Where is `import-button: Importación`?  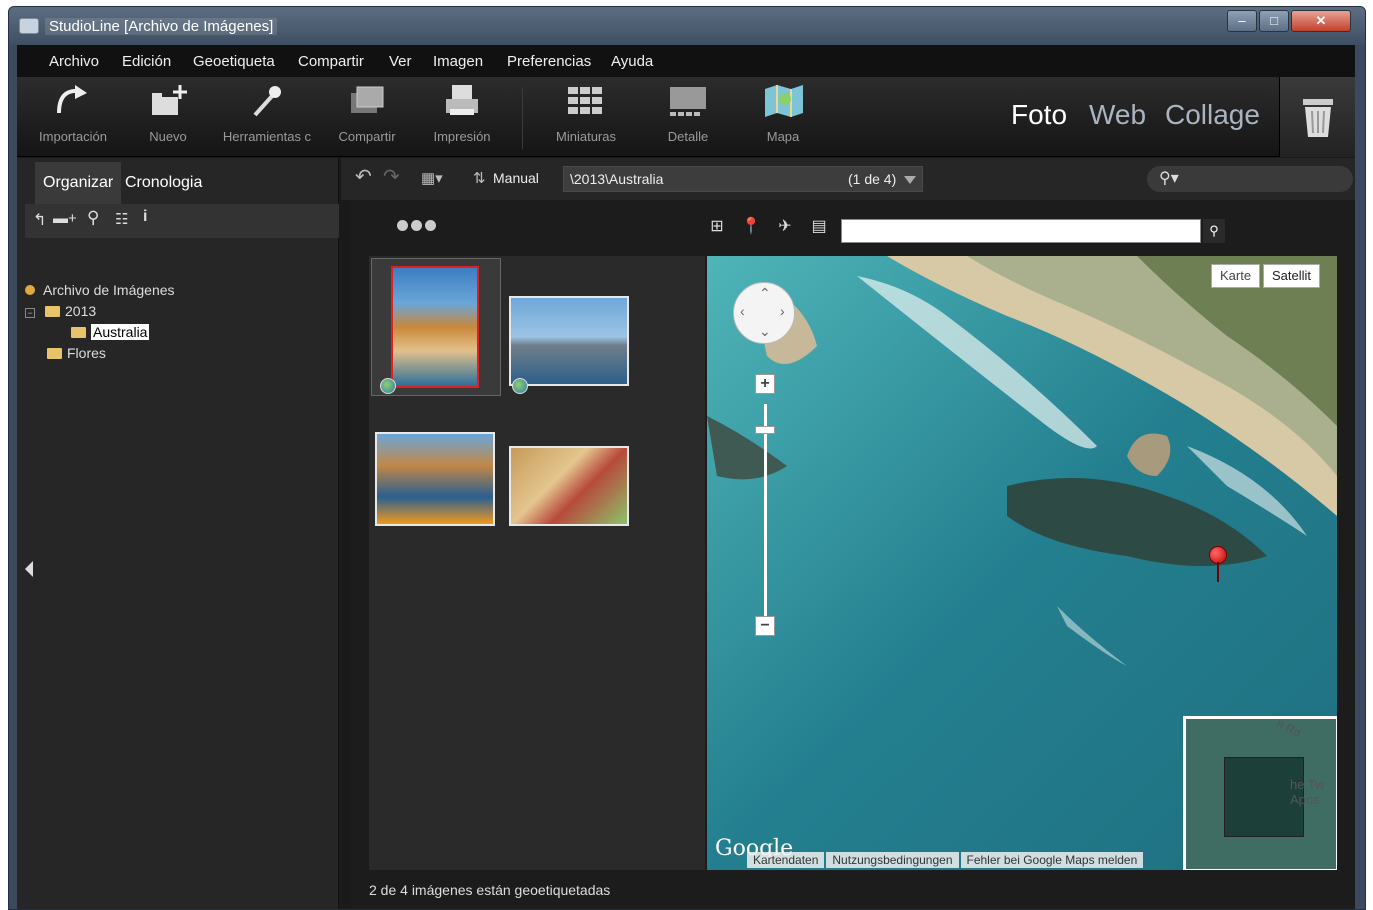
import-button: Importación is located at coordinates (73, 113).